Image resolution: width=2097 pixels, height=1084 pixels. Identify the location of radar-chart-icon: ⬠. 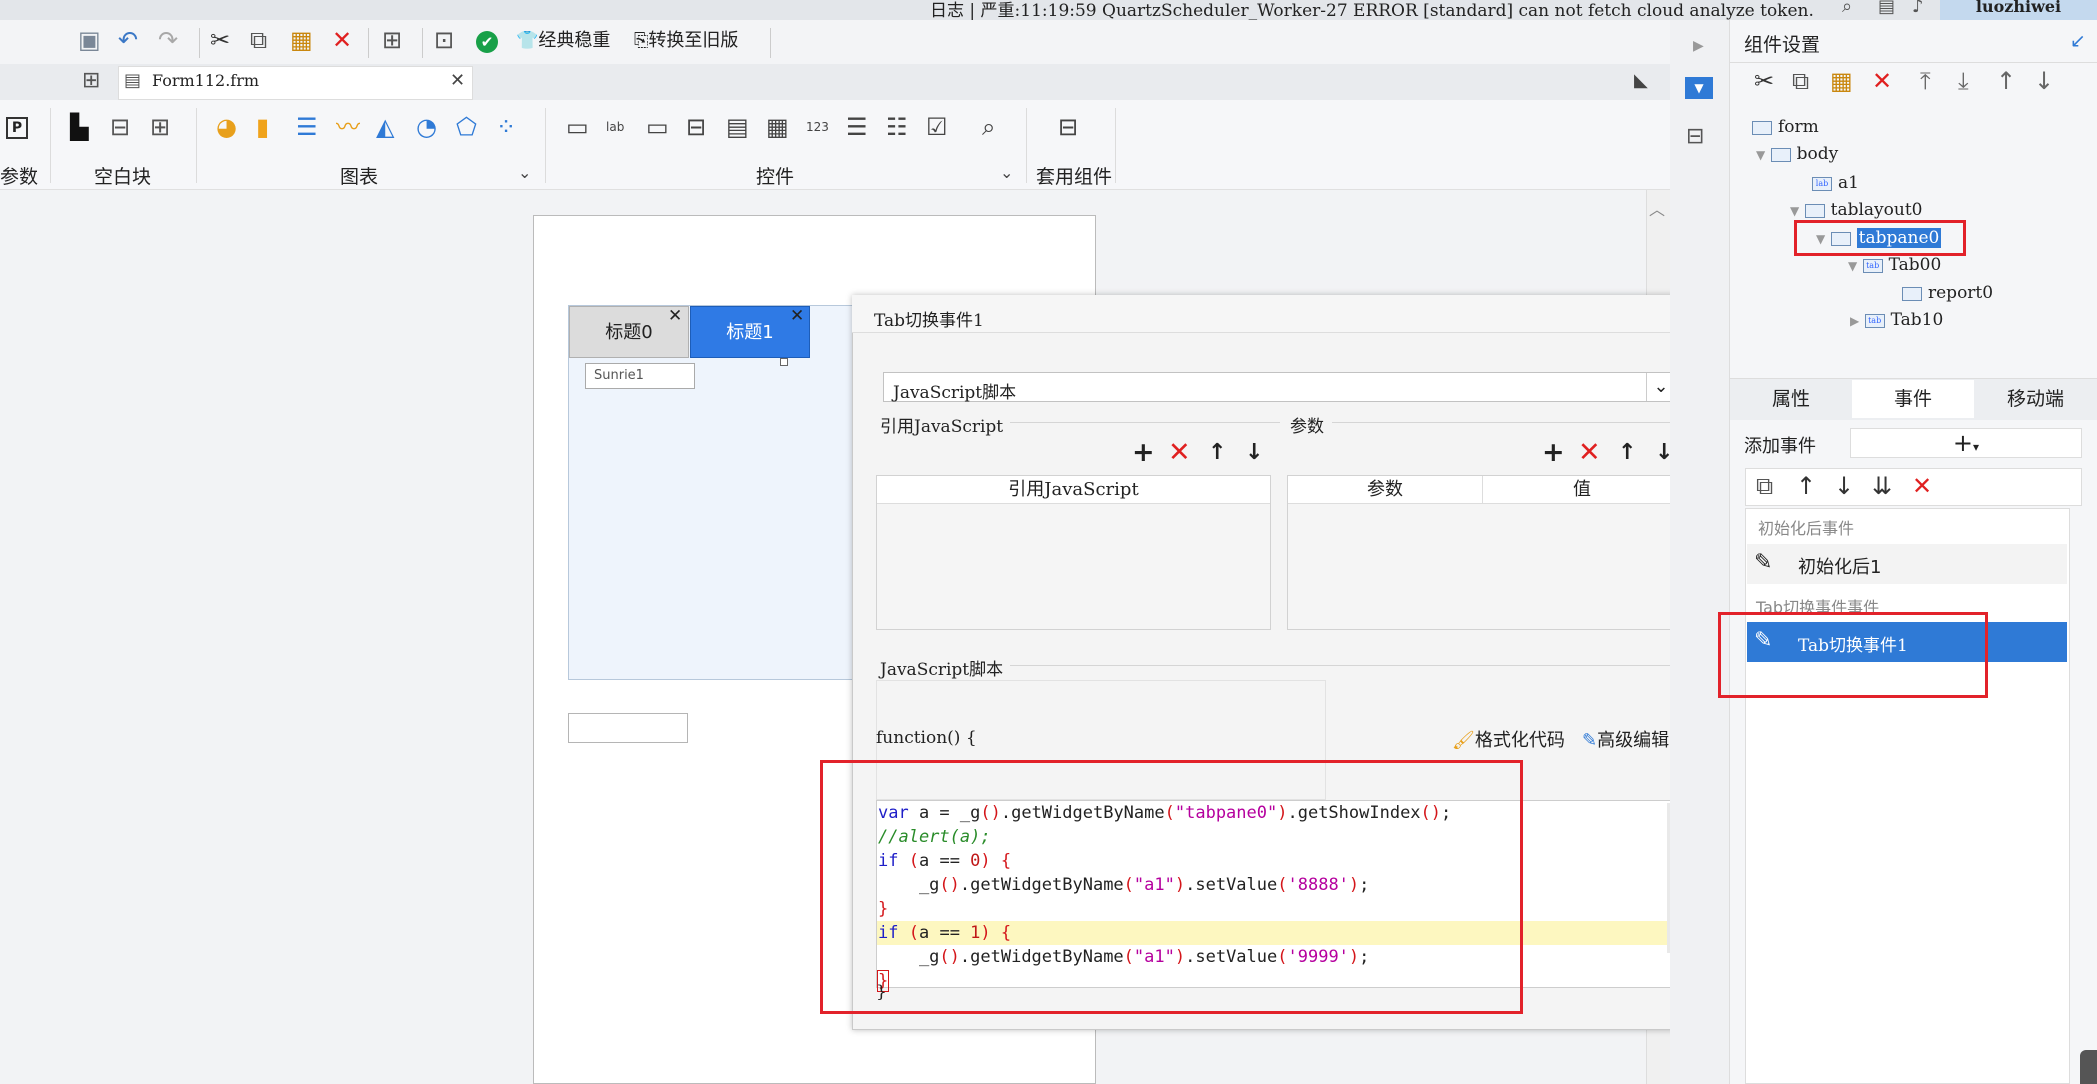
(466, 127).